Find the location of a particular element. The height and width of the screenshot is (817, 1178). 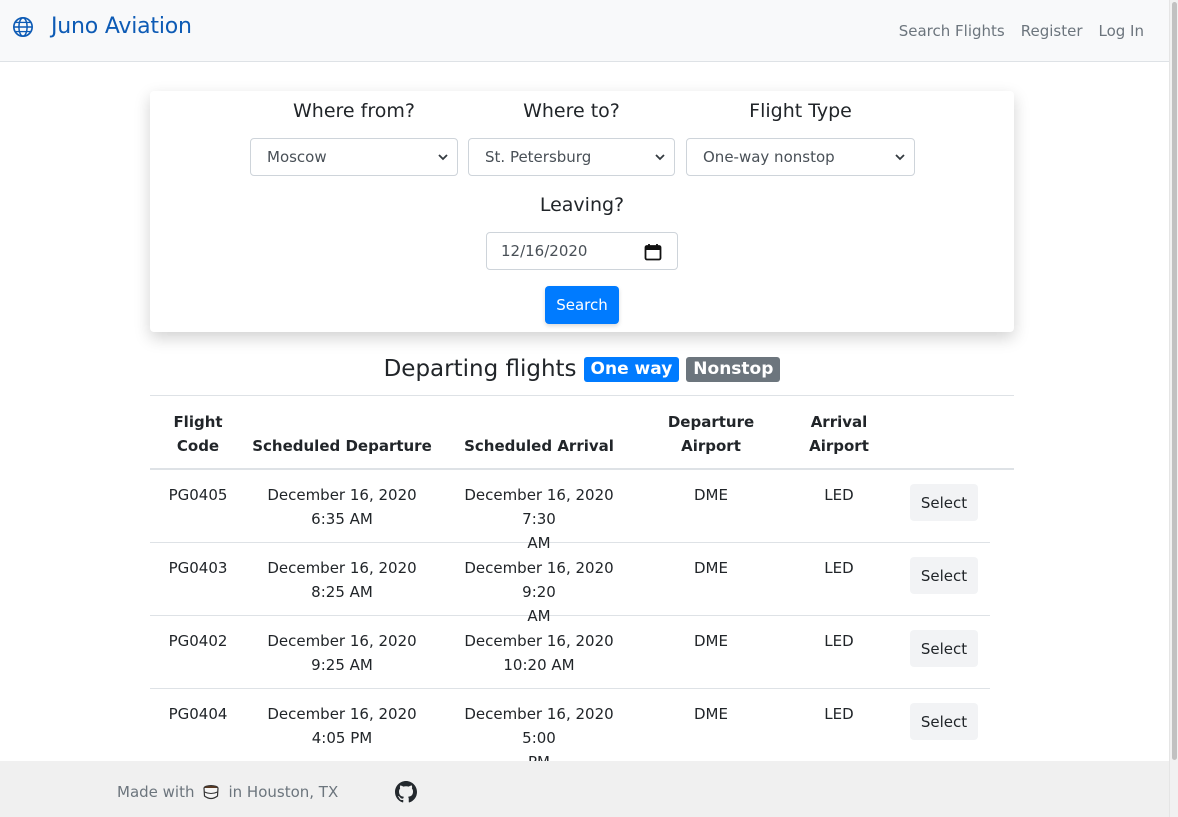

column-header-flight-code: Flight Code is located at coordinates (198, 434).